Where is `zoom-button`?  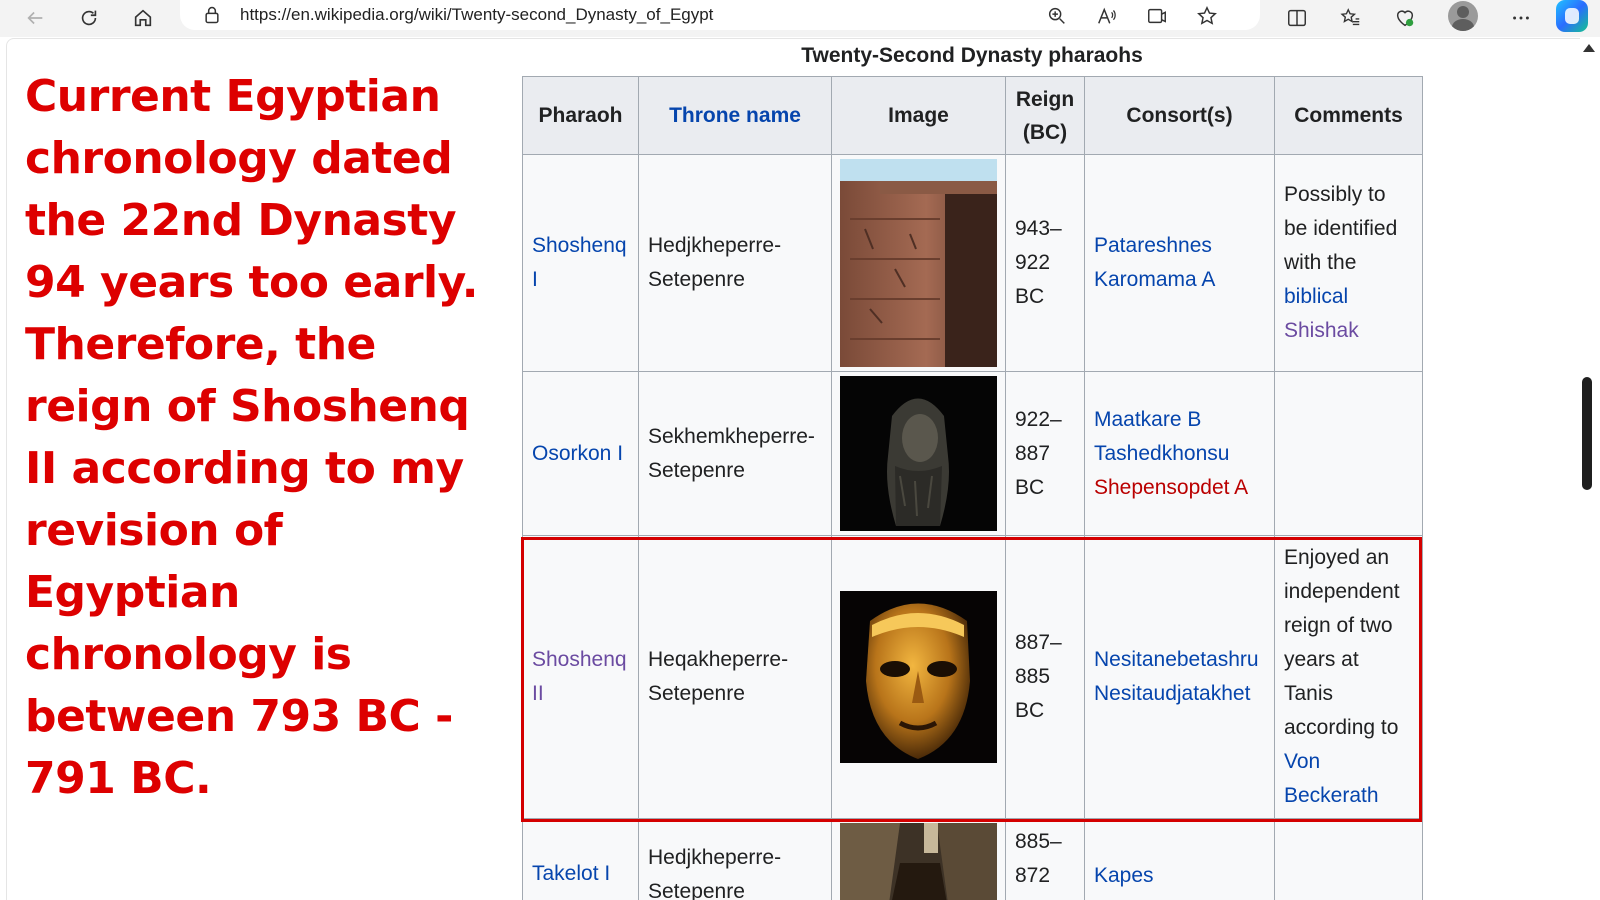 zoom-button is located at coordinates (1057, 16).